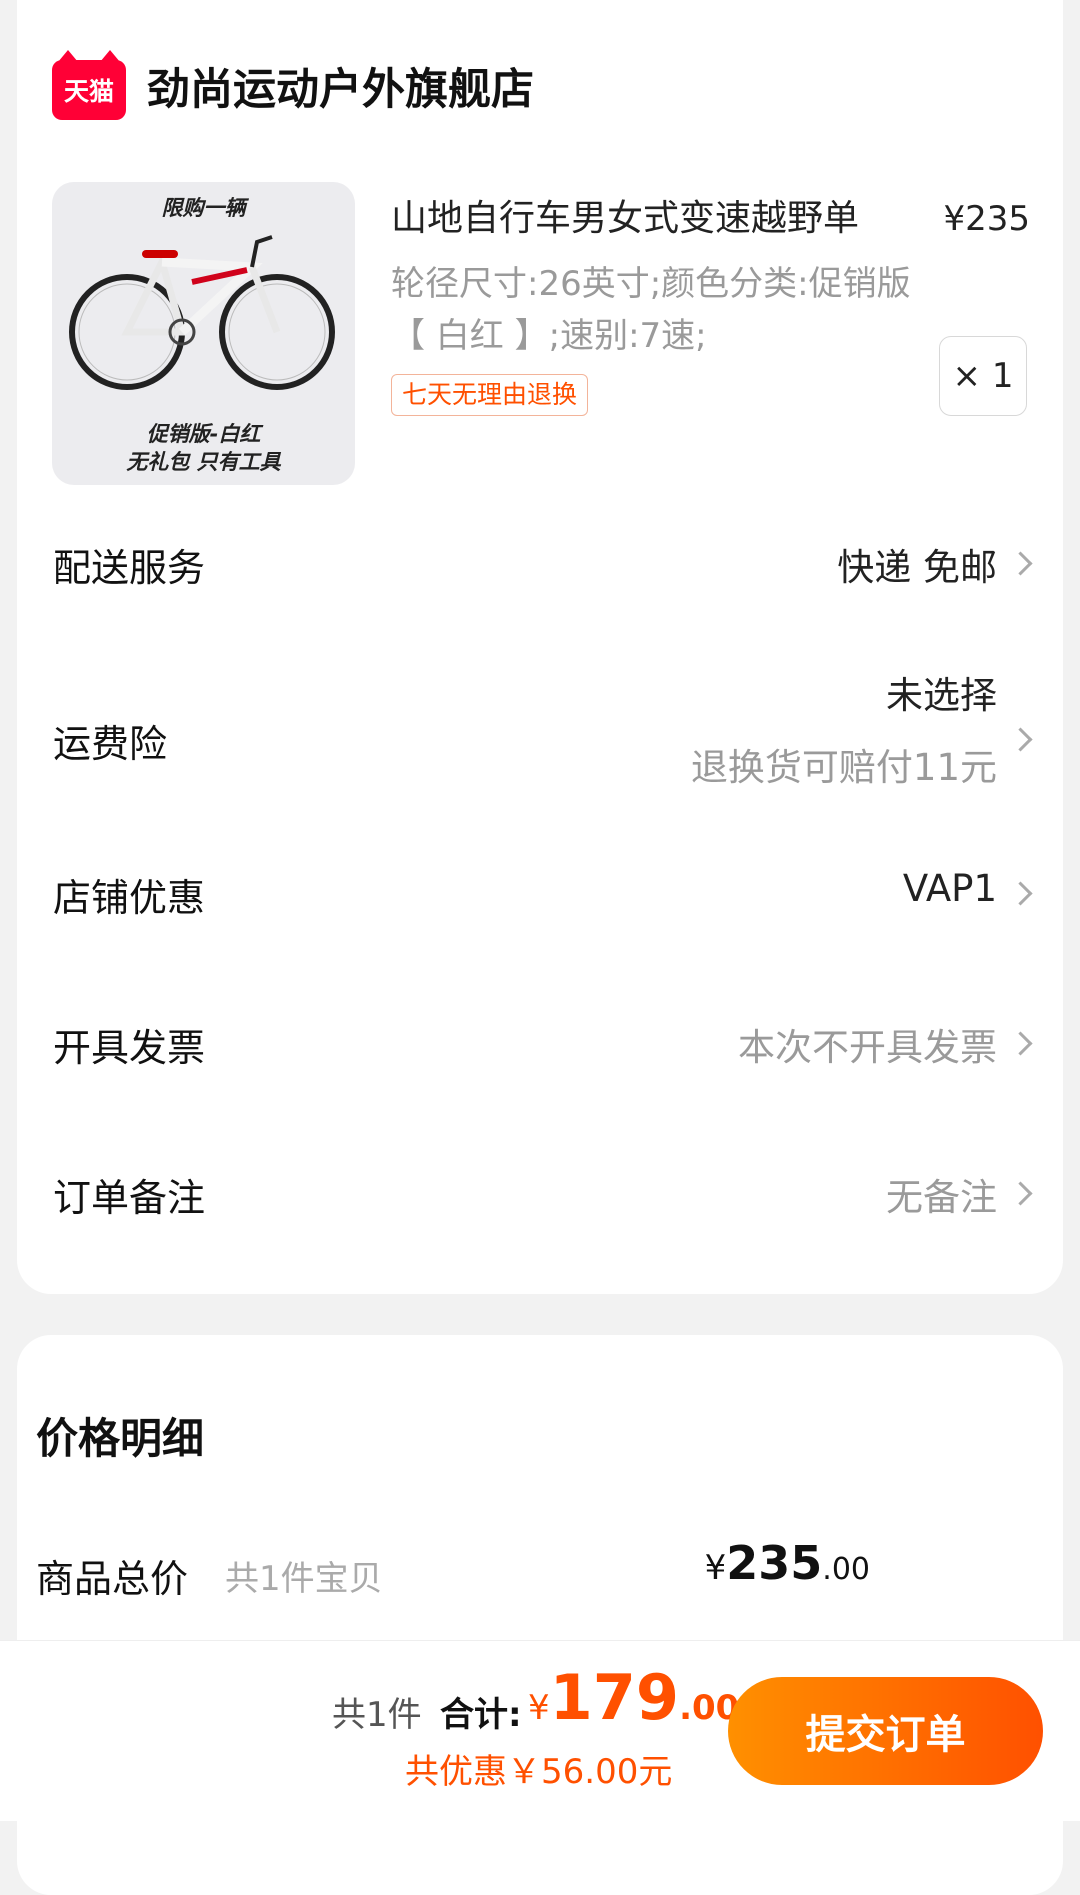 This screenshot has width=1080, height=1895. I want to click on delivery-value: 快递 免邮, so click(917, 567).